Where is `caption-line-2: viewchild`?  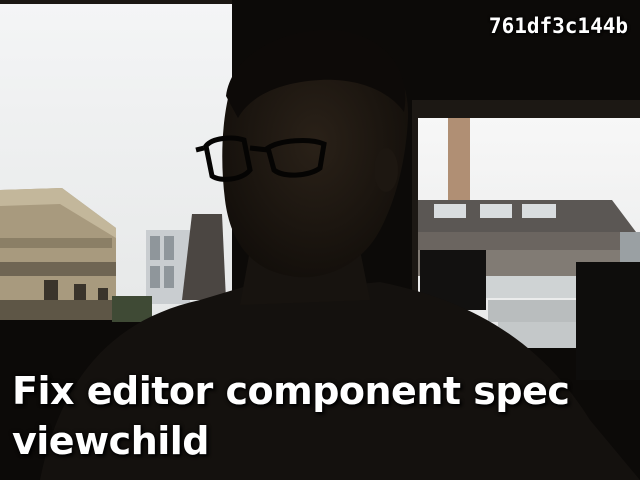 caption-line-2: viewchild is located at coordinates (111, 441).